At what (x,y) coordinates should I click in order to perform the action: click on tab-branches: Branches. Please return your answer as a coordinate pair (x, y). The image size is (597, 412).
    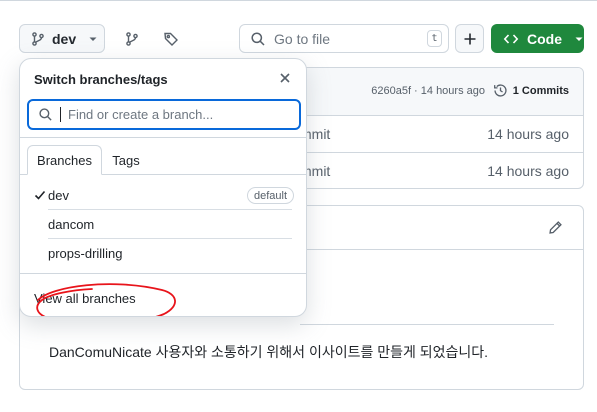
    Looking at the image, I should click on (64, 160).